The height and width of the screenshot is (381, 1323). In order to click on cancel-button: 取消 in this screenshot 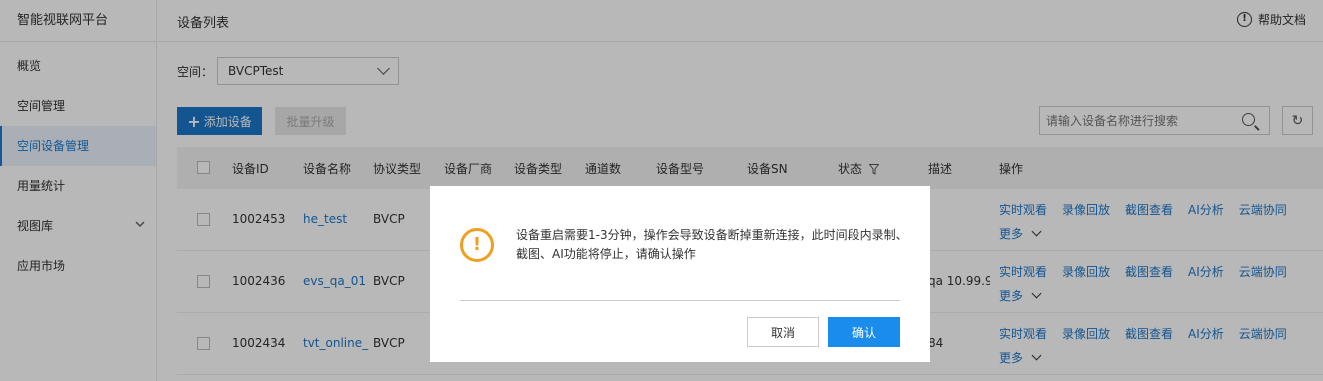, I will do `click(783, 332)`.